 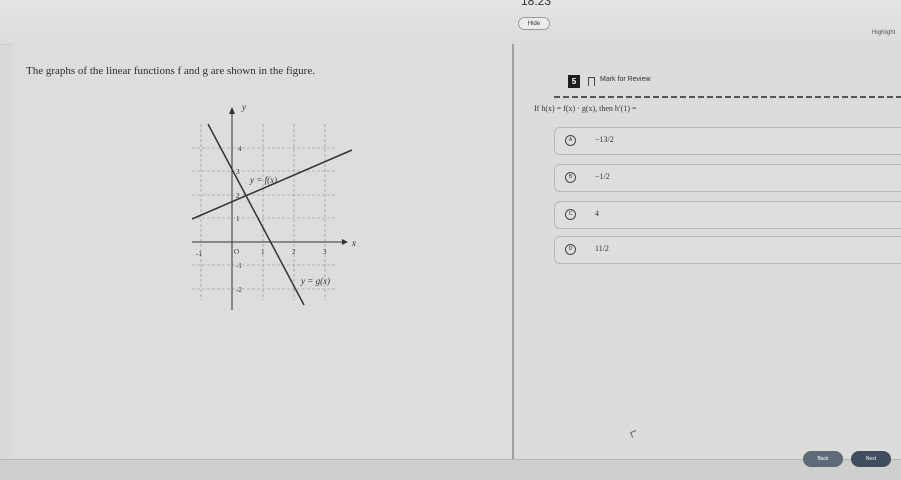 What do you see at coordinates (823, 459) in the screenshot?
I see `back-button: Back` at bounding box center [823, 459].